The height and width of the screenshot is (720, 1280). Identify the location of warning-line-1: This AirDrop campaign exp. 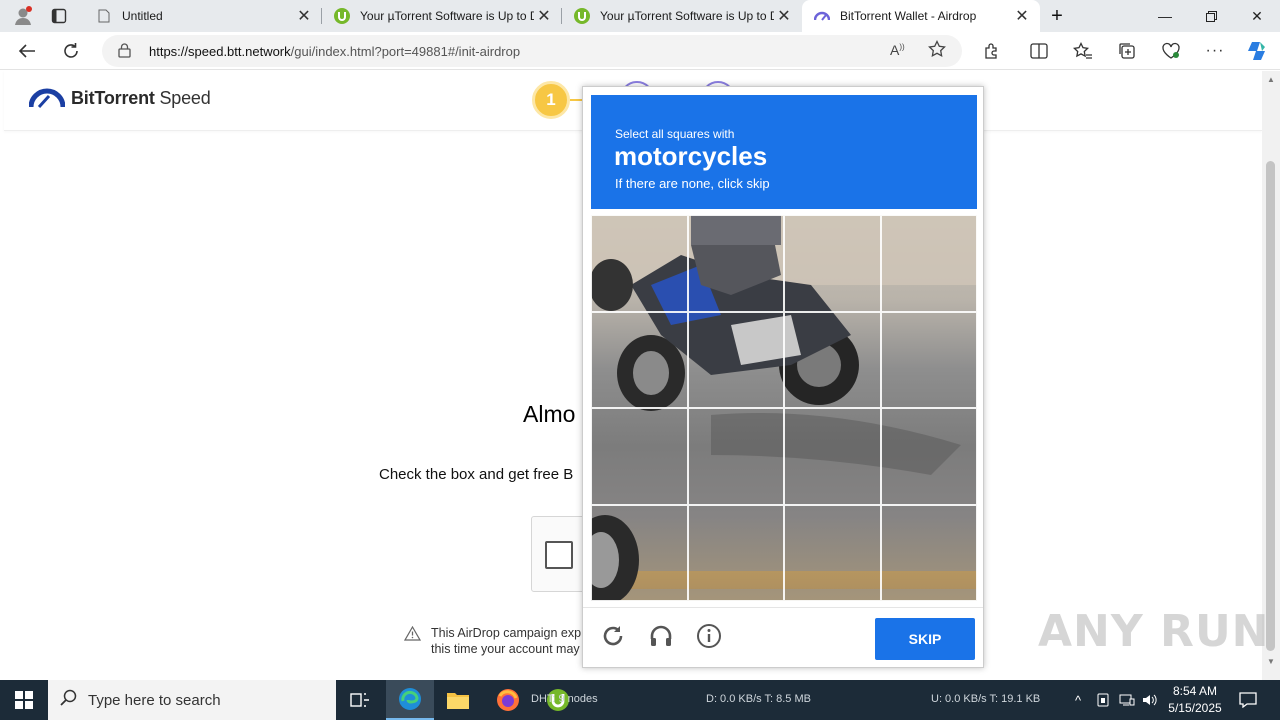
(506, 633).